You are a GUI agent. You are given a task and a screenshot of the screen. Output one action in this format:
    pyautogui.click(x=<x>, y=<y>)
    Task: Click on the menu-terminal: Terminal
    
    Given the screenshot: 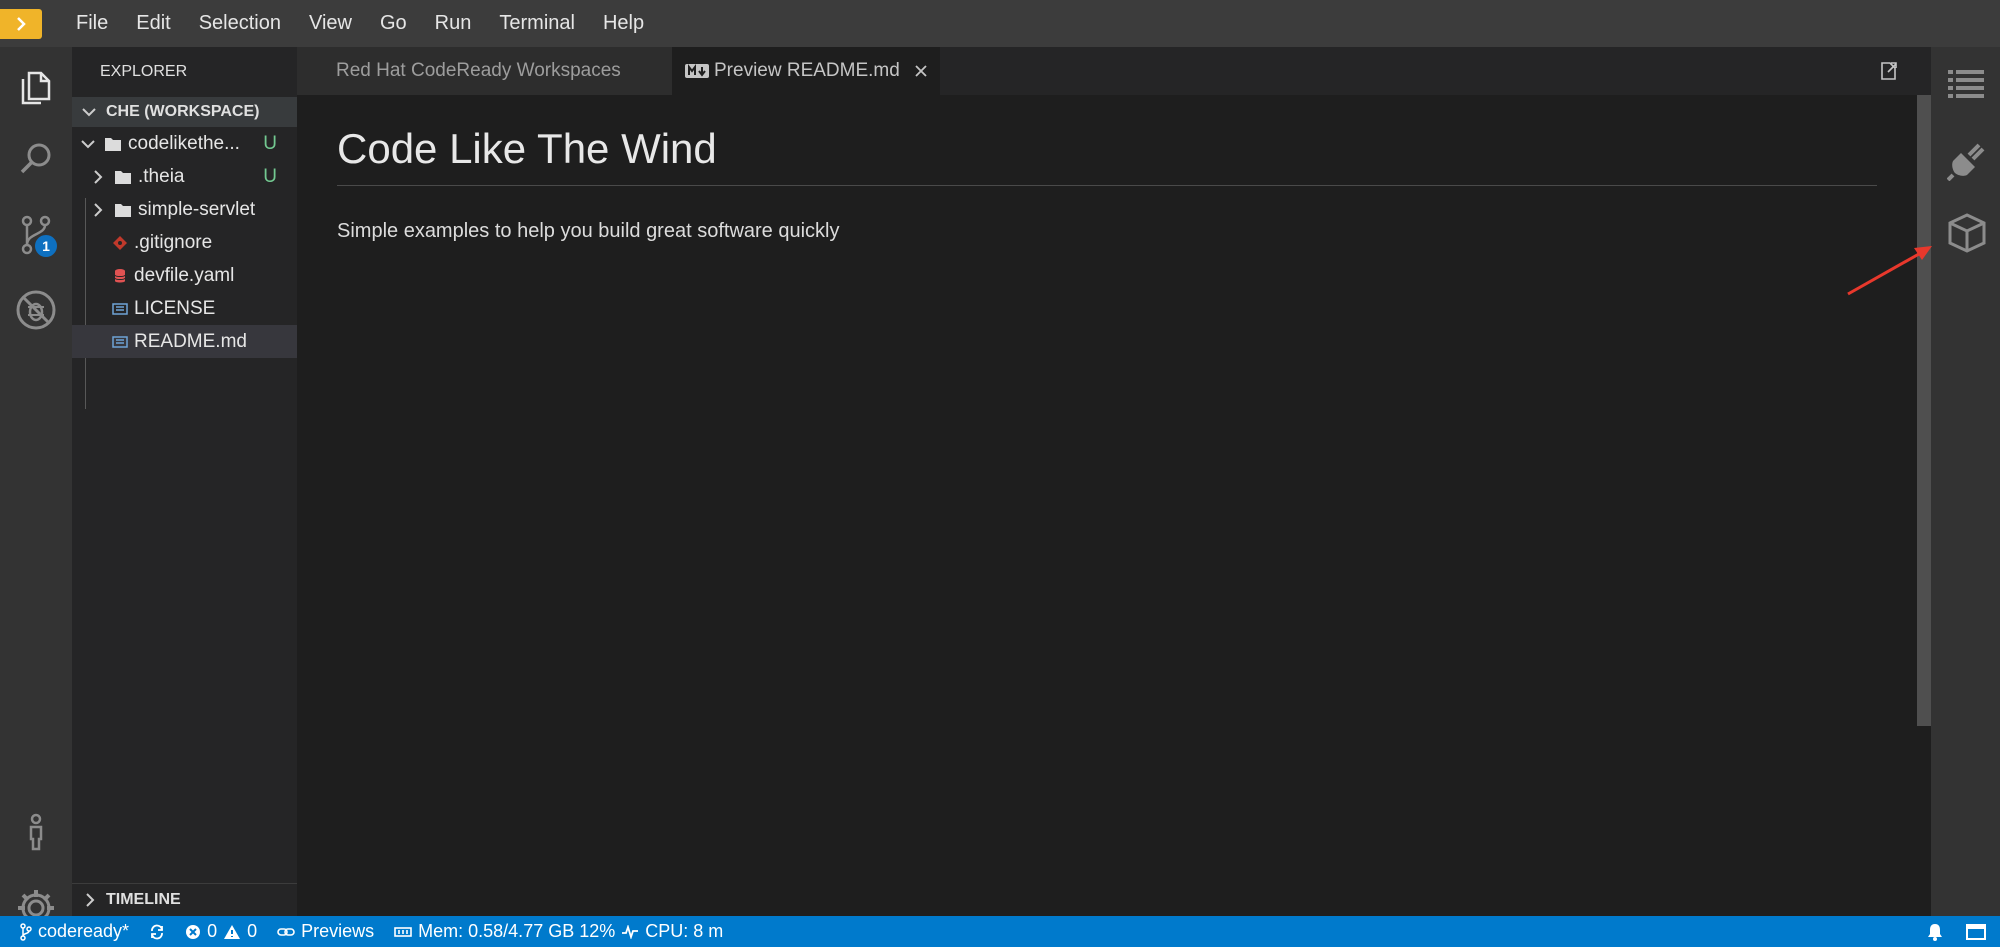 What is the action you would take?
    pyautogui.click(x=537, y=23)
    